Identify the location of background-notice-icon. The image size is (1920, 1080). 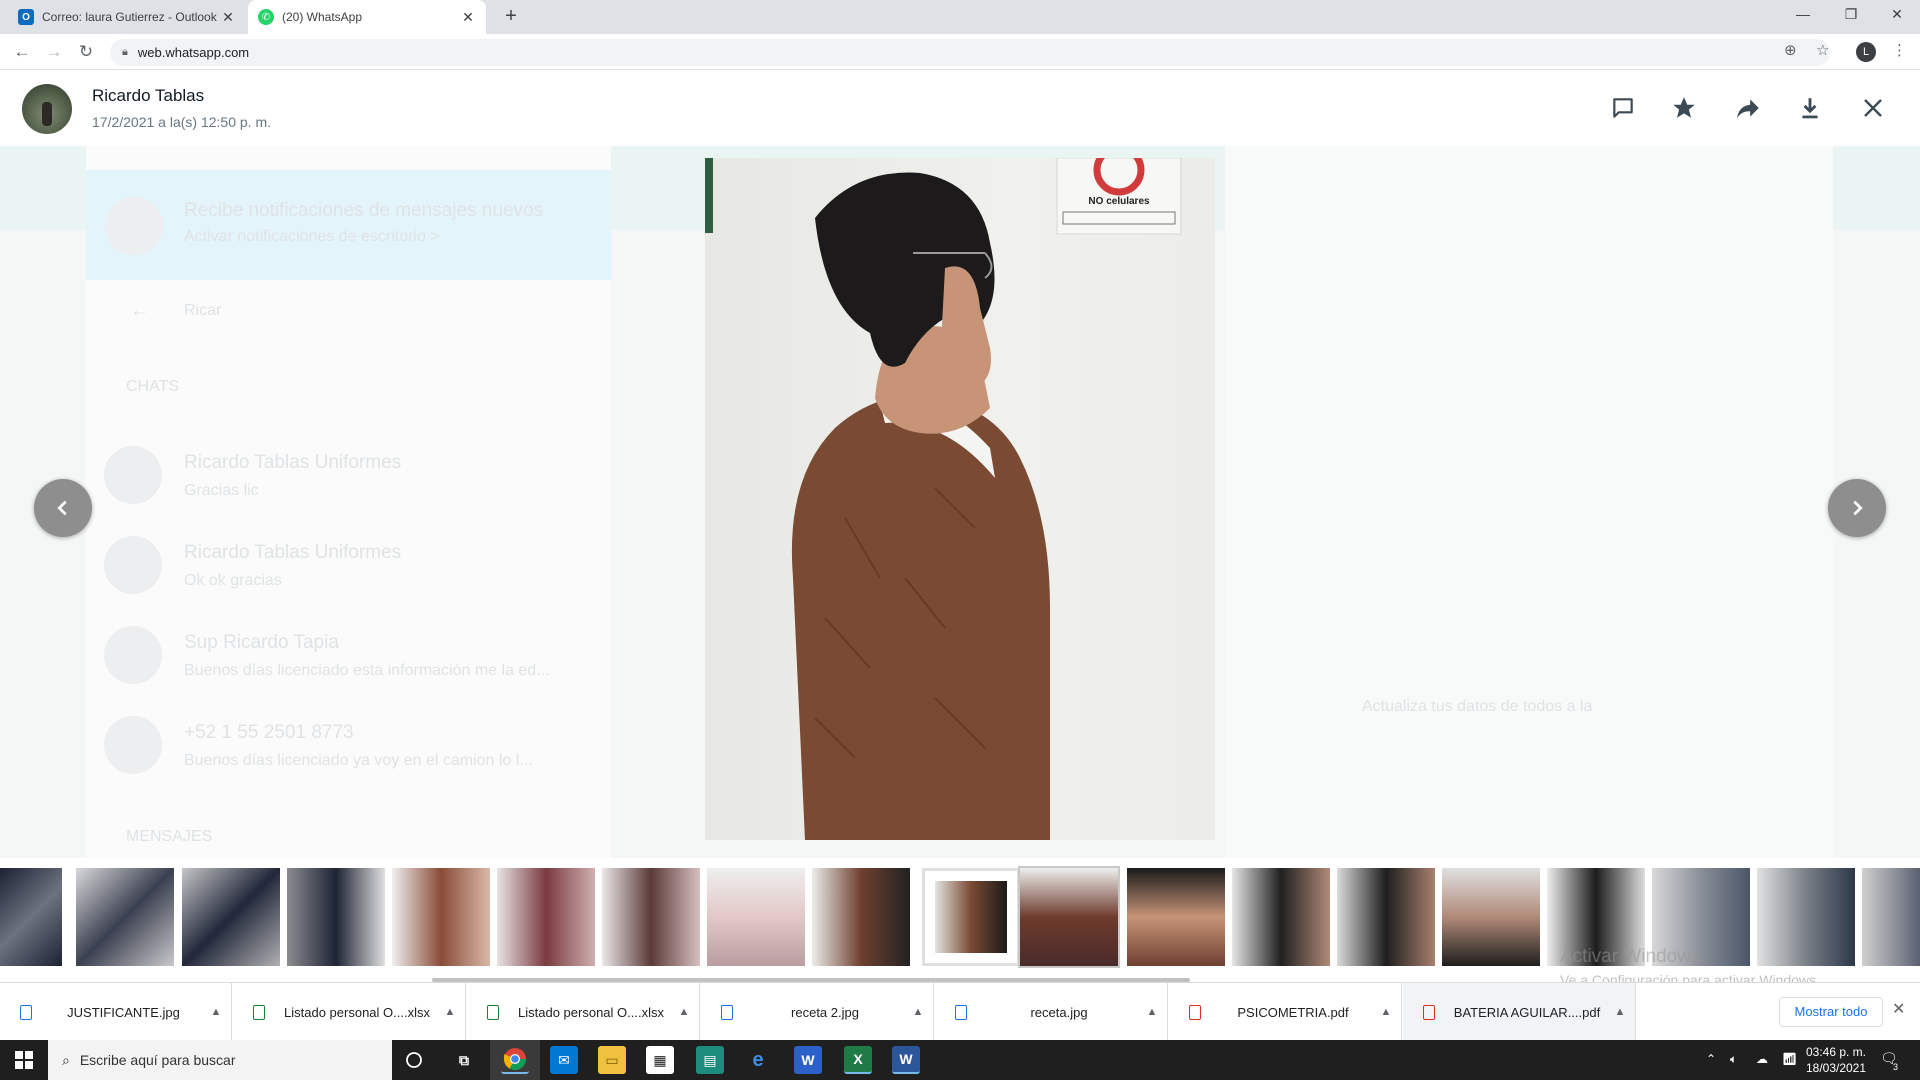
(134, 226).